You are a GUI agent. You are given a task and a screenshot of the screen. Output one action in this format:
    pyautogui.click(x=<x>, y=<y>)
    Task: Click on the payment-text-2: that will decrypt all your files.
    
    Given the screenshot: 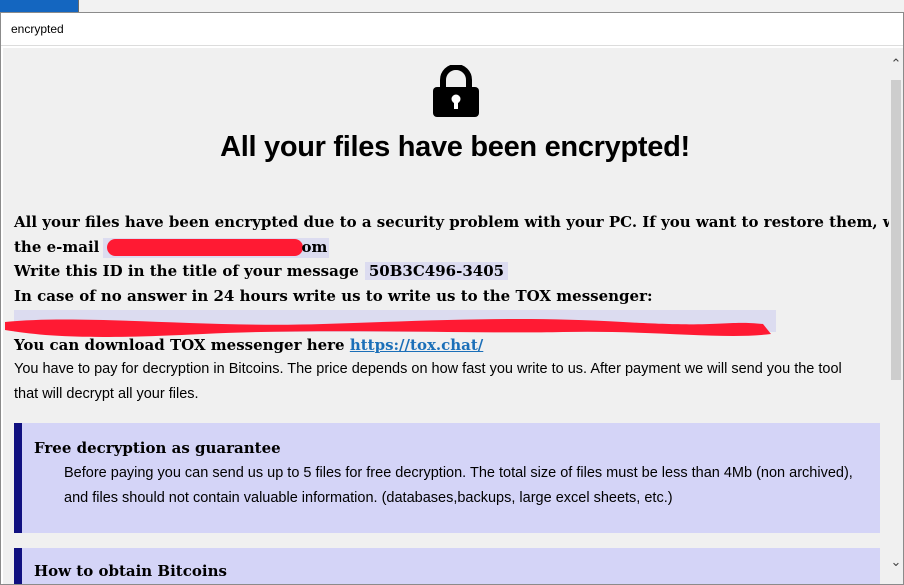 What is the action you would take?
    pyautogui.click(x=106, y=394)
    